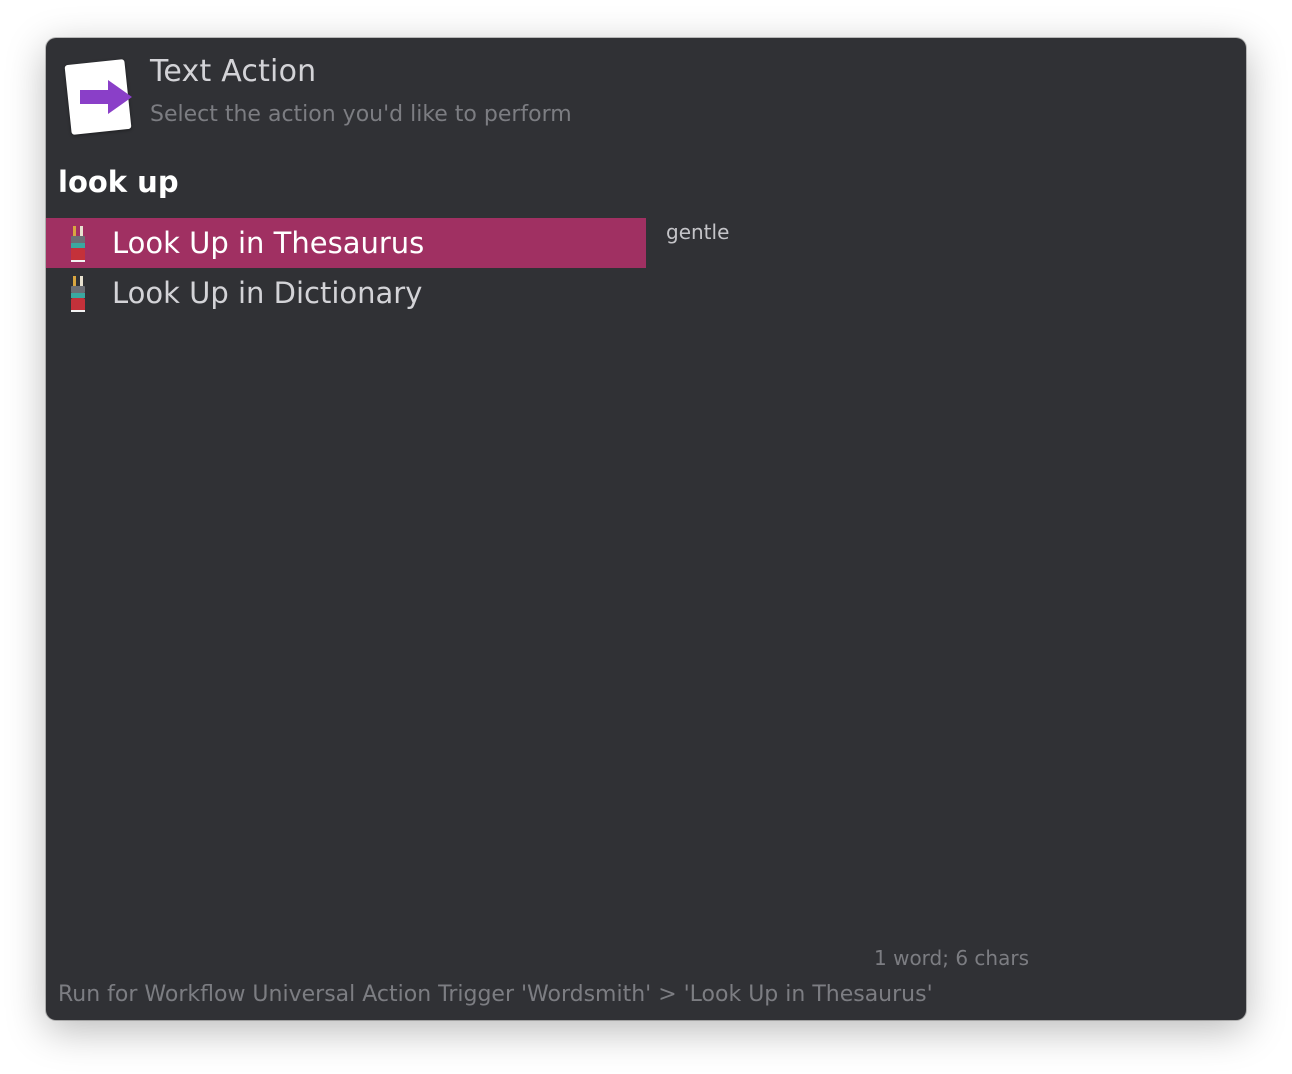 This screenshot has height=1074, width=1292. I want to click on window-title: Text Action, so click(233, 71).